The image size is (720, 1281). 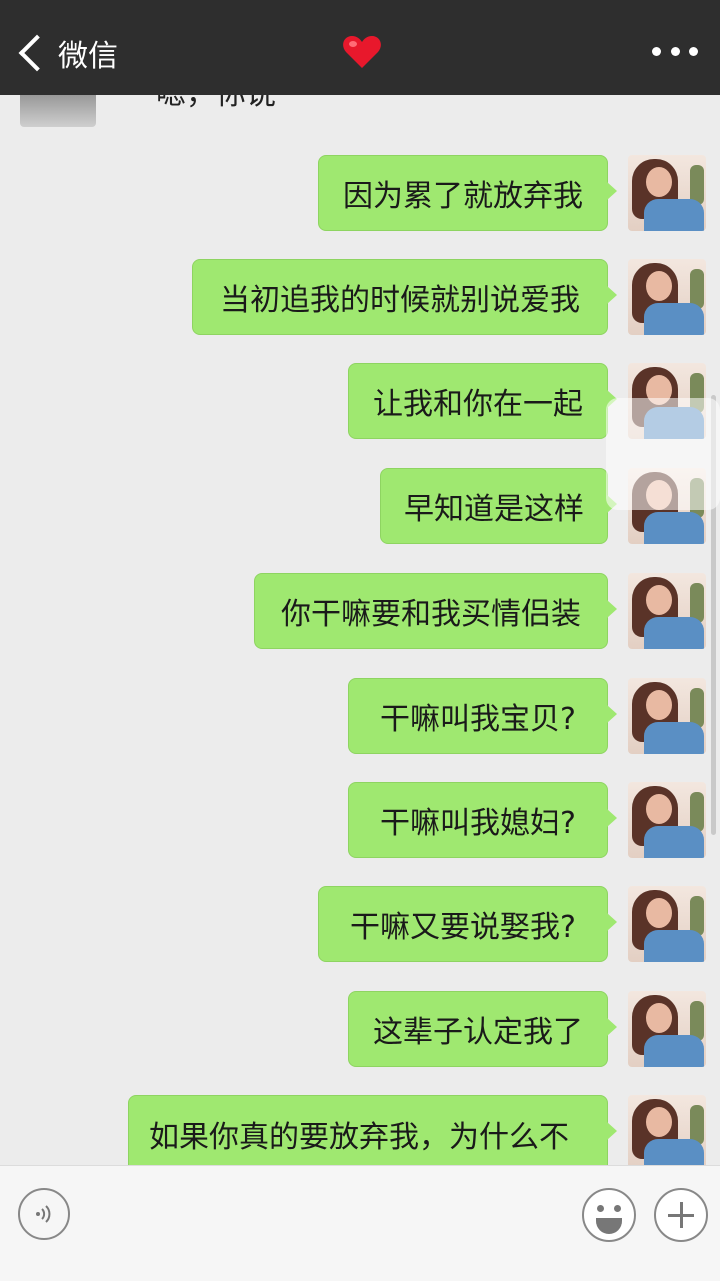 I want to click on chevron-left-icon, so click(x=37, y=53).